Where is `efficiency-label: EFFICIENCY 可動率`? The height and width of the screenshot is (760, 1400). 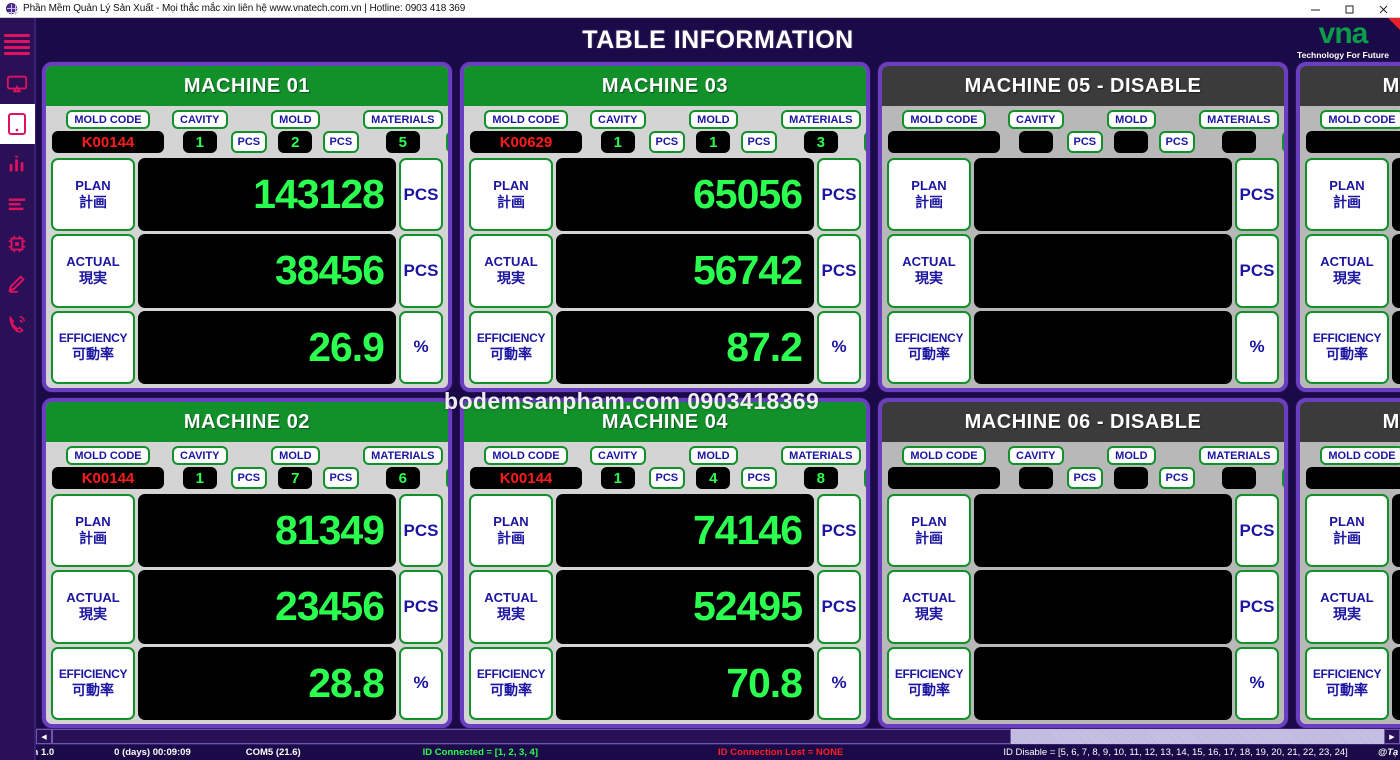 efficiency-label: EFFICIENCY 可動率 is located at coordinates (93, 347).